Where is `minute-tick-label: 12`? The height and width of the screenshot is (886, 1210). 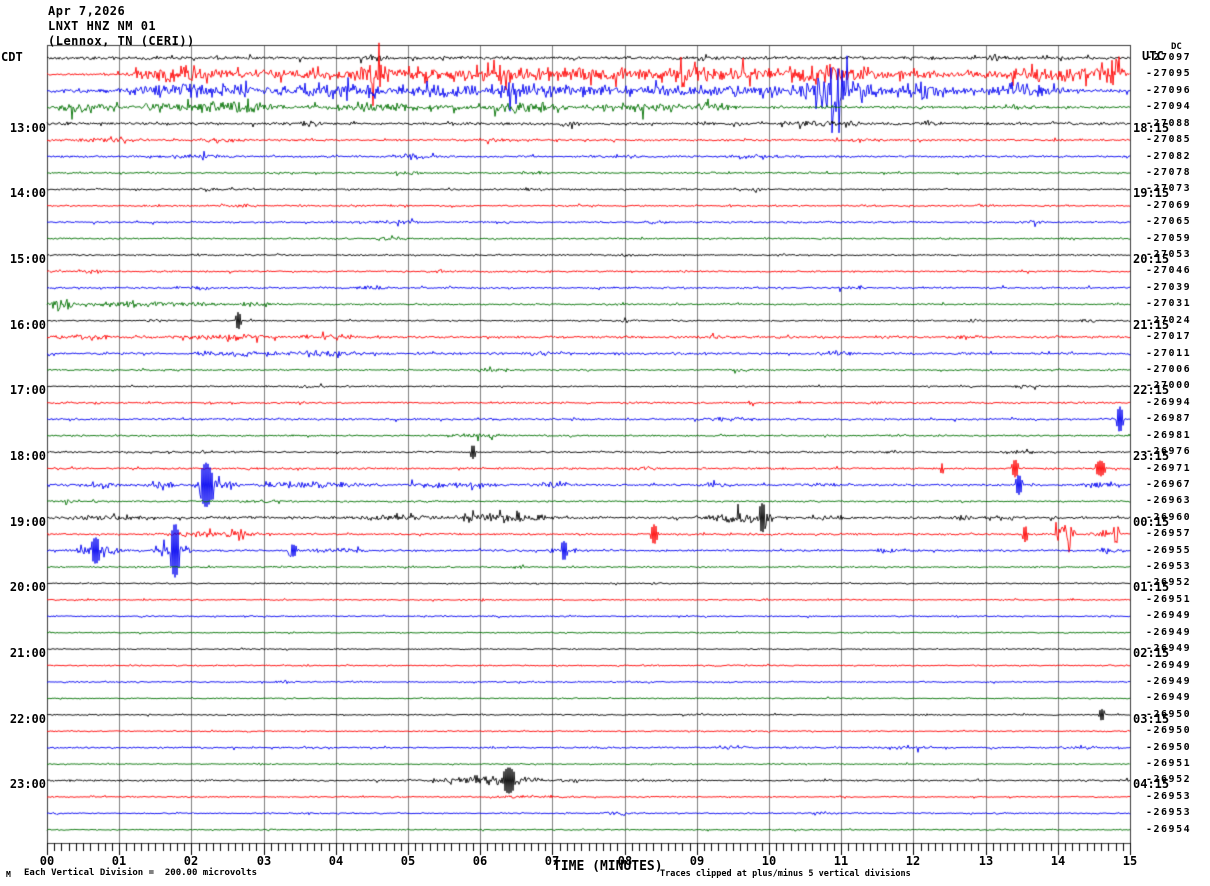
minute-tick-label: 12 is located at coordinates (913, 861).